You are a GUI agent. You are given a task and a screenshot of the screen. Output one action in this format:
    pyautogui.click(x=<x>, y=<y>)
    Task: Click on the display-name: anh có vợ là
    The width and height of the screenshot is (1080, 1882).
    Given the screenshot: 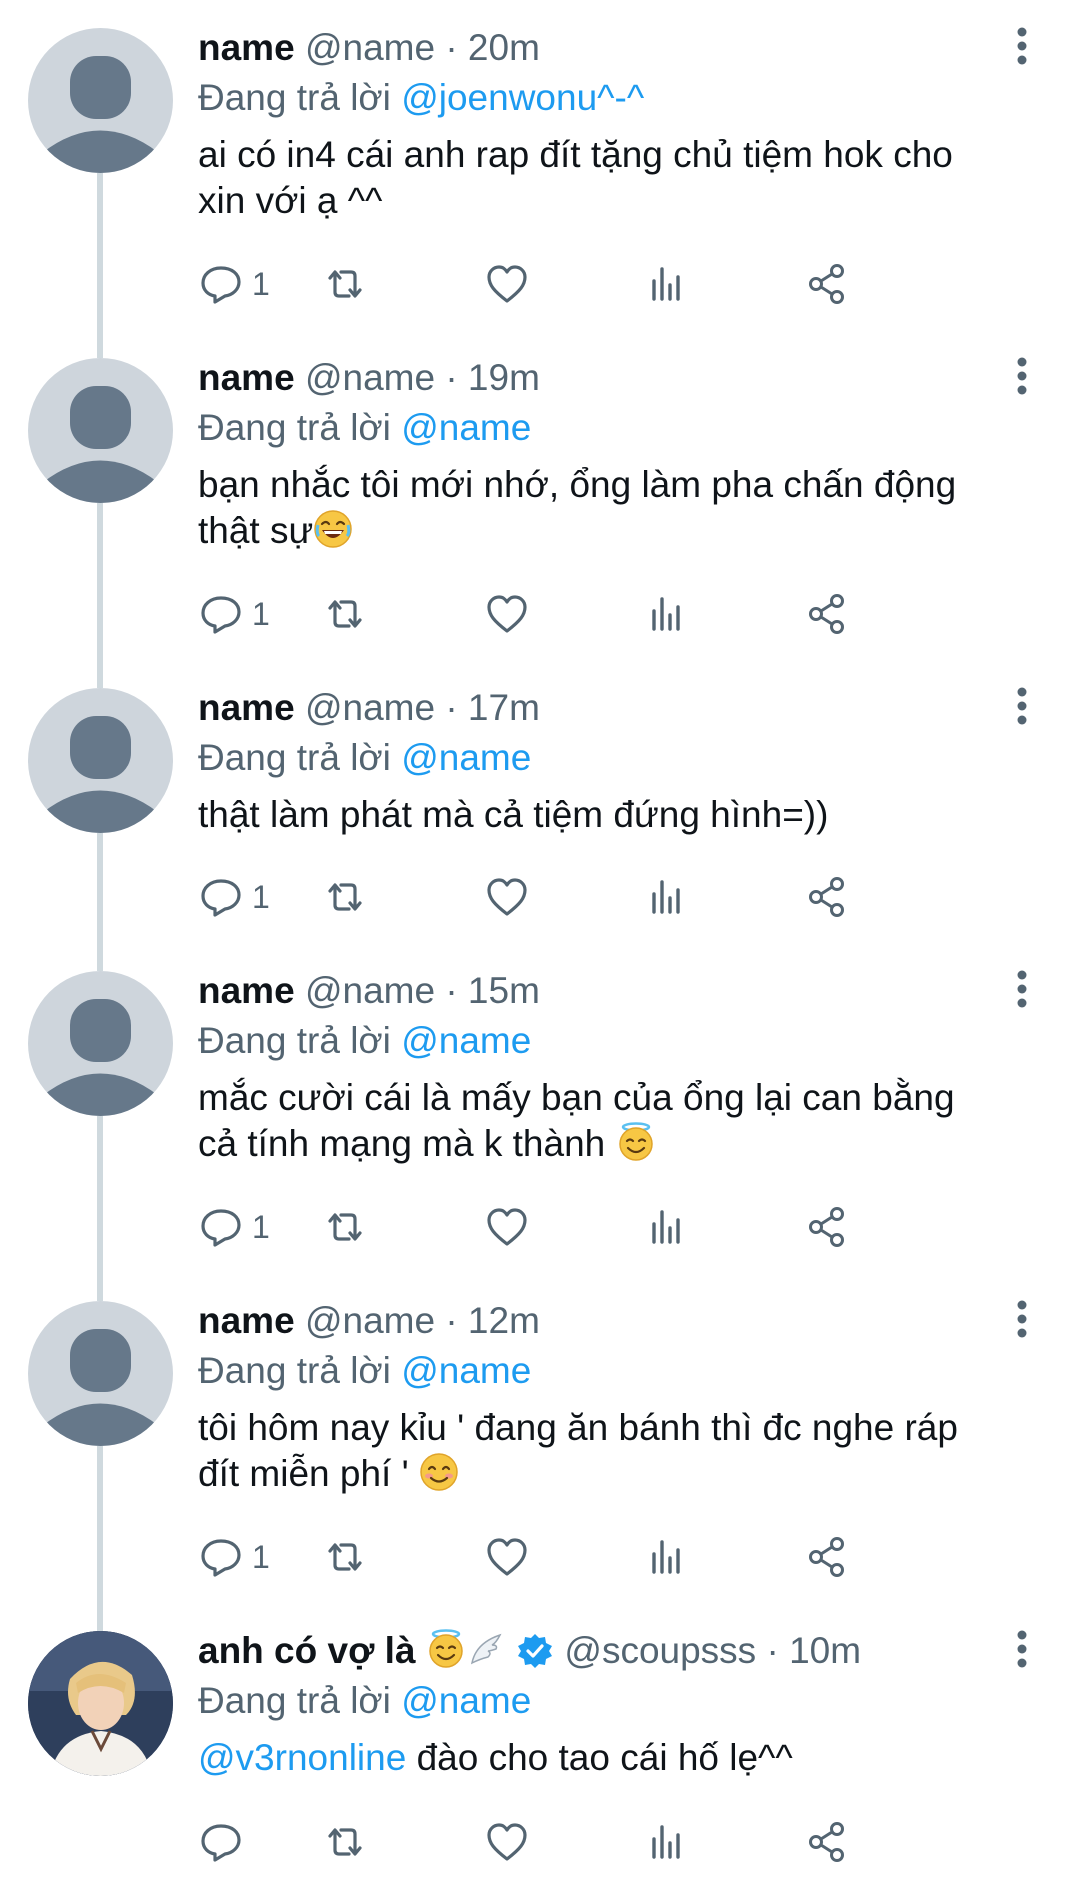 What is the action you would take?
    pyautogui.click(x=312, y=1650)
    